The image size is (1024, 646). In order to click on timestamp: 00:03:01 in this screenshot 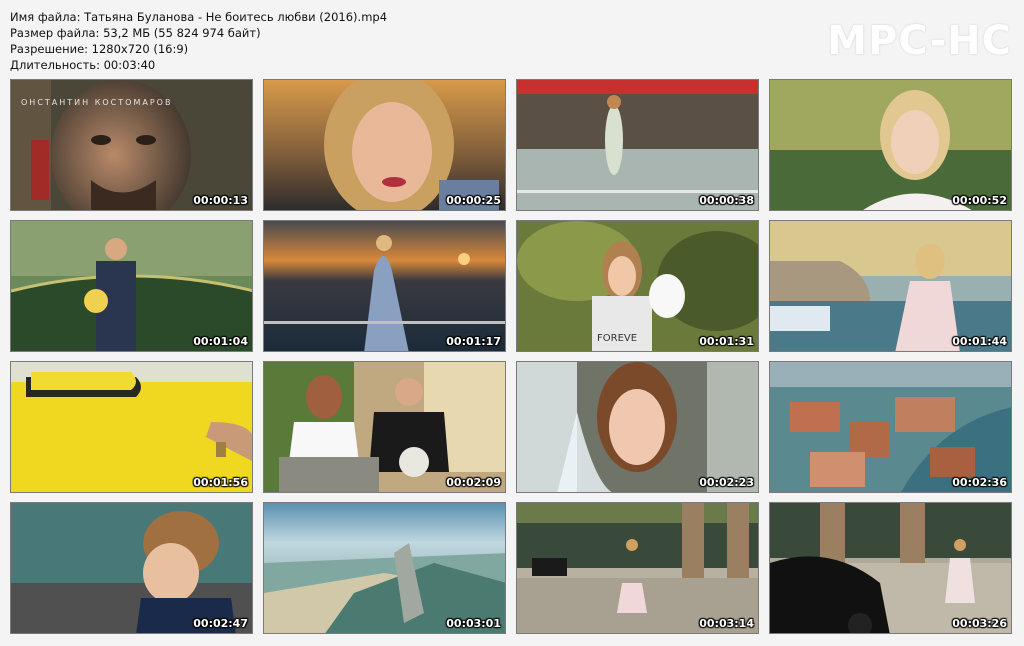, I will do `click(473, 623)`.